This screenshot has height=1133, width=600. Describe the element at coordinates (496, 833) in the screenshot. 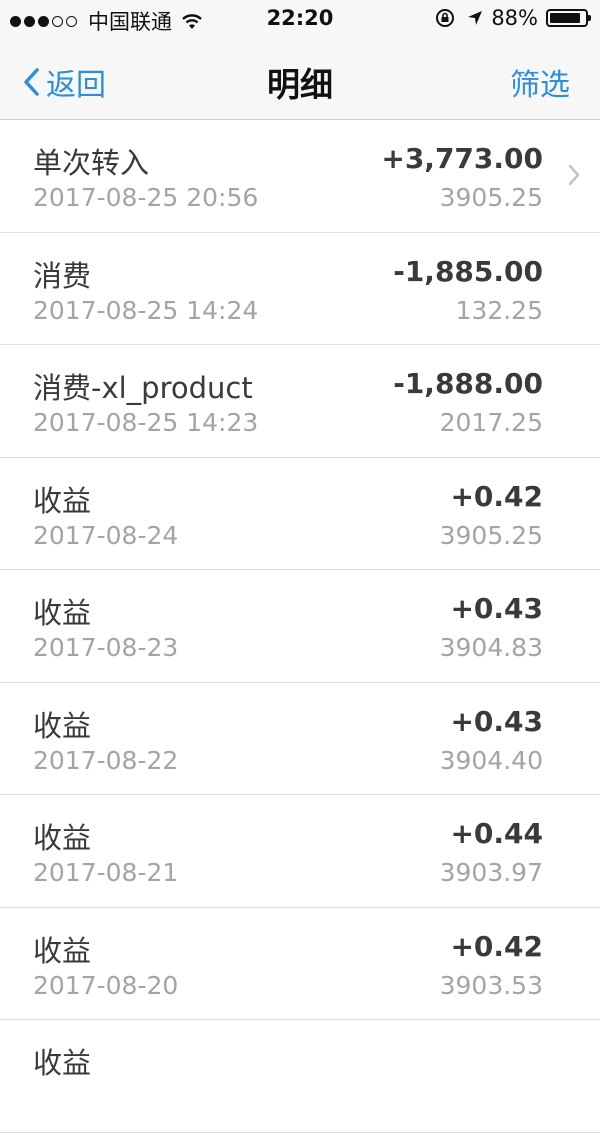

I see `transaction-amount: +0.44` at that location.